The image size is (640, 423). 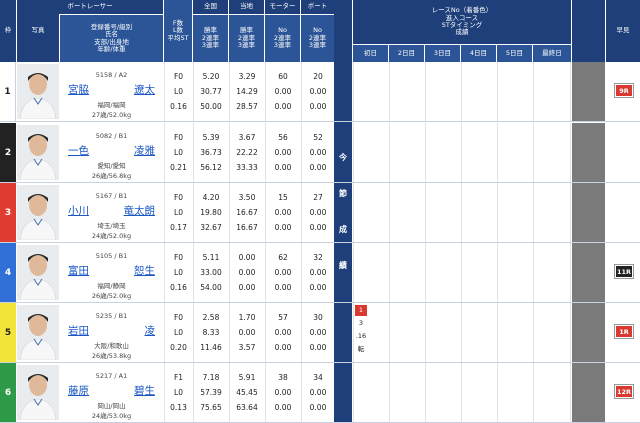 I want to click on header-sokuhou: 早見, so click(x=623, y=31).